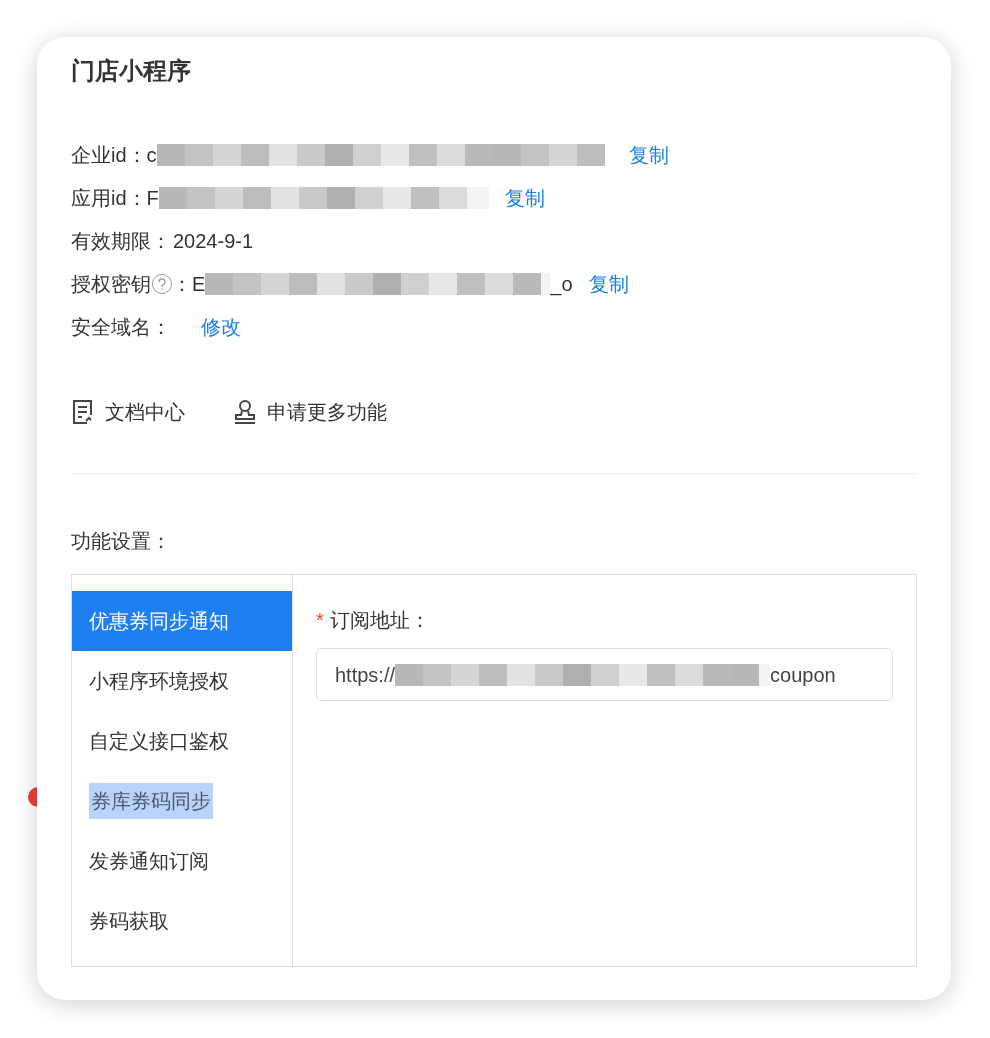 The image size is (990, 1038). I want to click on menu-item: 券库券码同步, so click(182, 801).